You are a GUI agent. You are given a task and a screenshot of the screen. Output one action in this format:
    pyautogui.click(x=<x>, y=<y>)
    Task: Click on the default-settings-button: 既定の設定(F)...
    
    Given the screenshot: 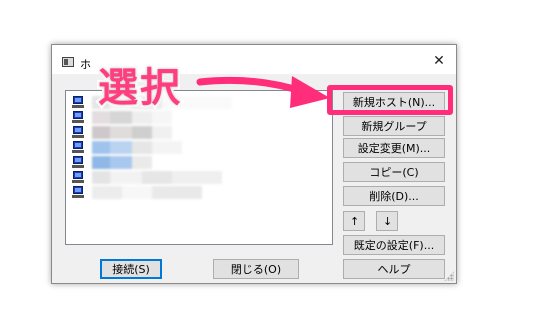 What is the action you would take?
    pyautogui.click(x=394, y=245)
    